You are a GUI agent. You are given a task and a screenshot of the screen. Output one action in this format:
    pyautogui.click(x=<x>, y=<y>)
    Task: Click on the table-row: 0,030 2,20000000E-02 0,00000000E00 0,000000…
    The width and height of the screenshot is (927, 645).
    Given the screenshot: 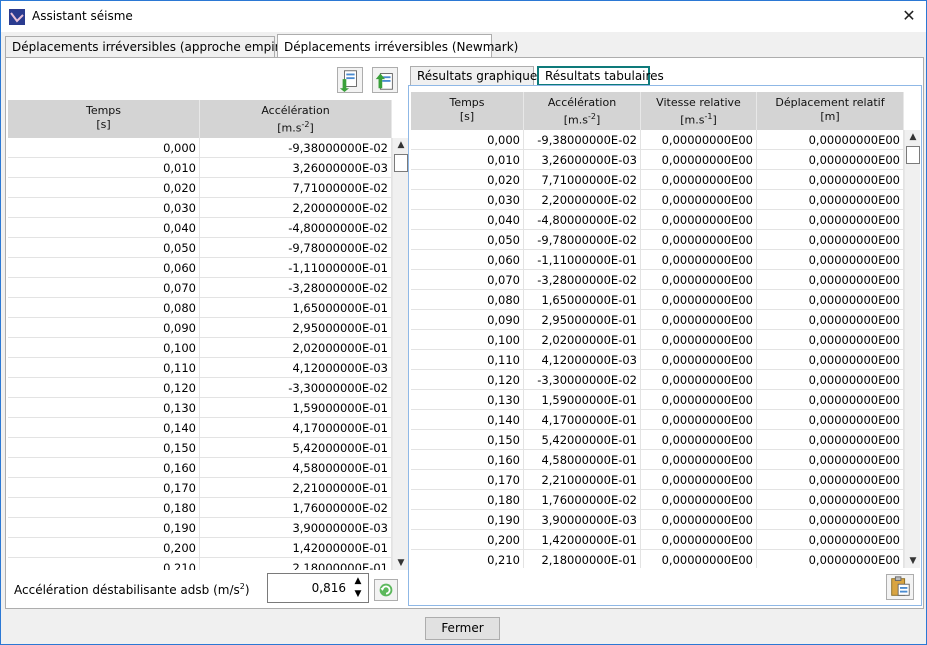 What is the action you would take?
    pyautogui.click(x=657, y=200)
    